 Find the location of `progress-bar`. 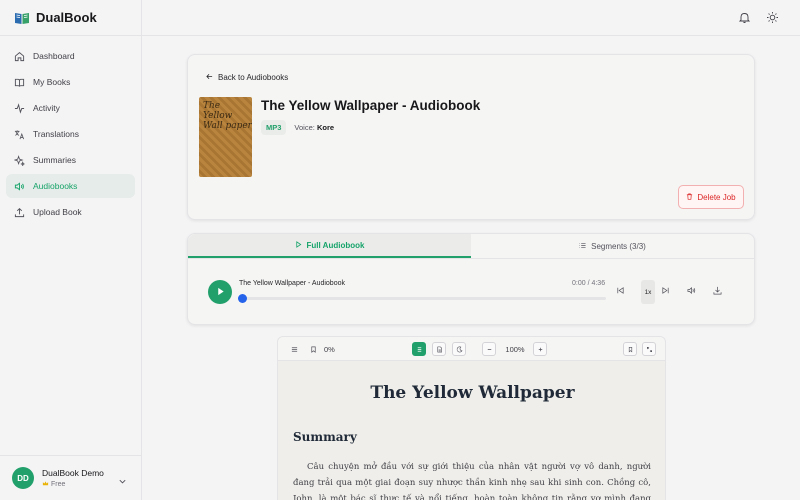

progress-bar is located at coordinates (422, 298).